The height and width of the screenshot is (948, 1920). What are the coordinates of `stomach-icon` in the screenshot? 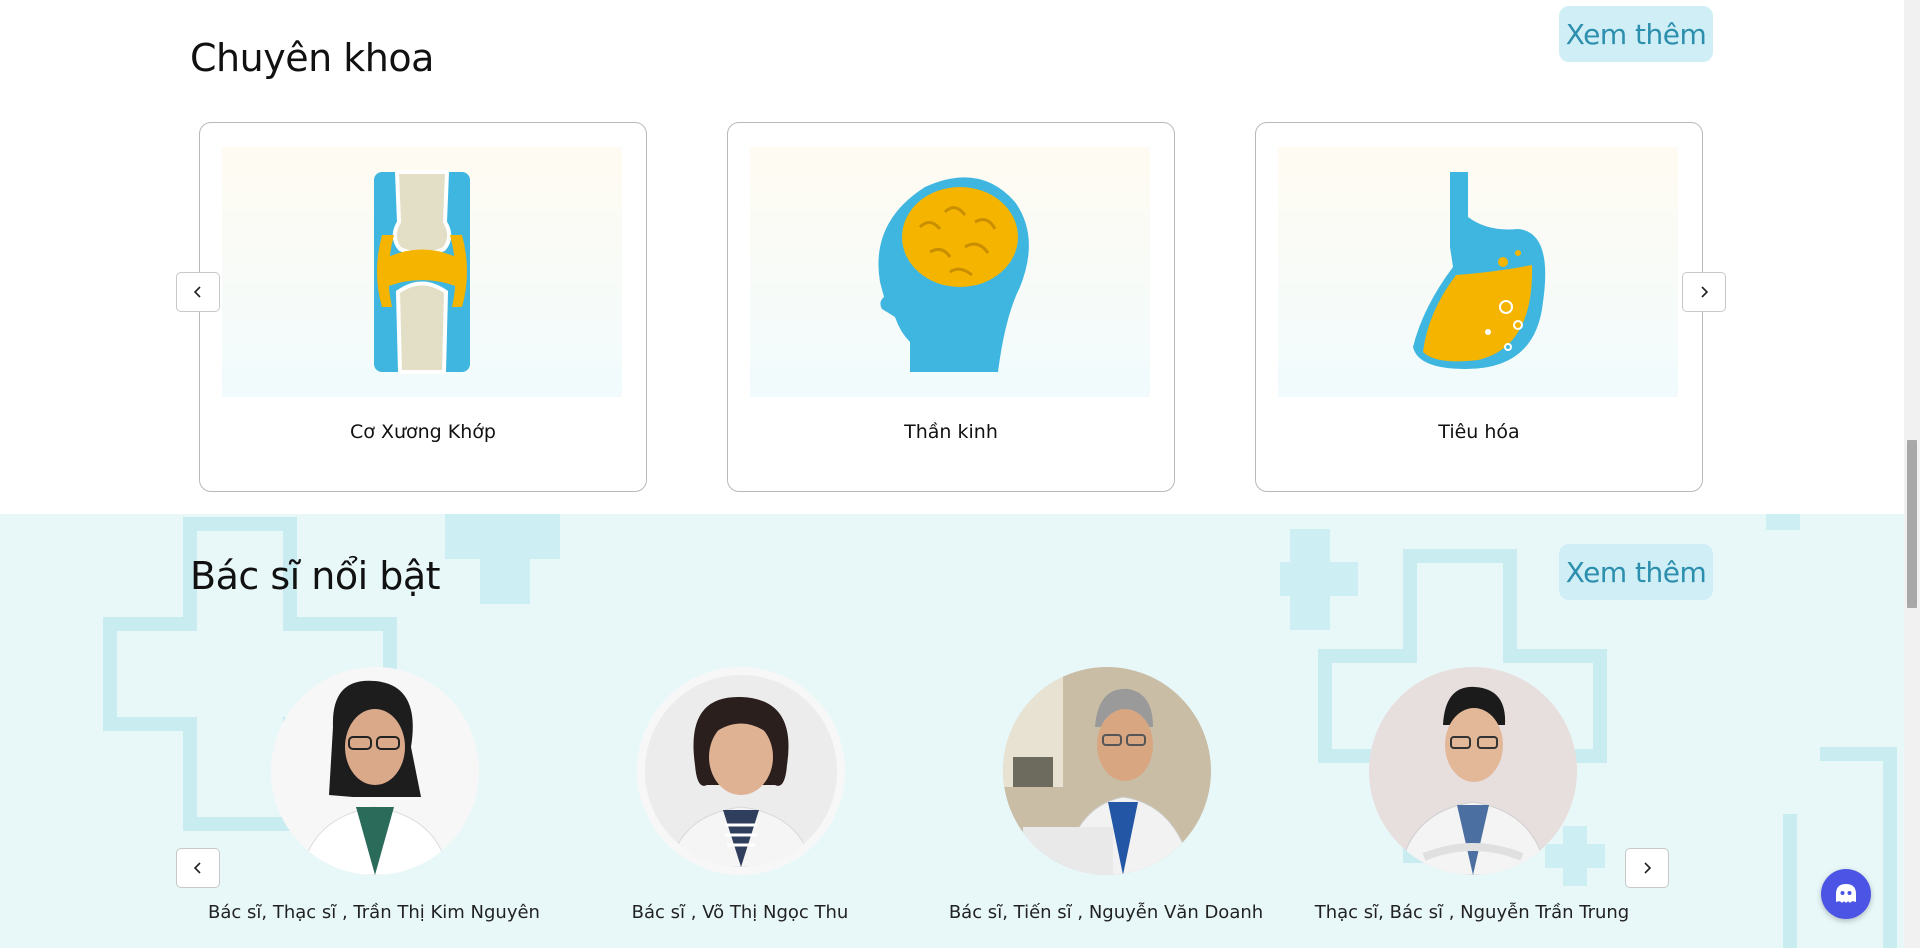 It's located at (1478, 272).